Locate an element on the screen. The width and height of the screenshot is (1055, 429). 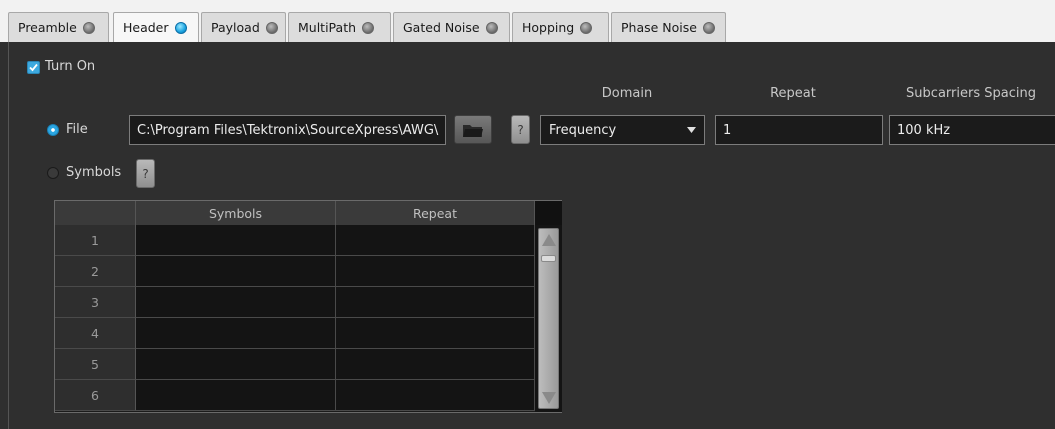
file-help-button: ? is located at coordinates (520, 129).